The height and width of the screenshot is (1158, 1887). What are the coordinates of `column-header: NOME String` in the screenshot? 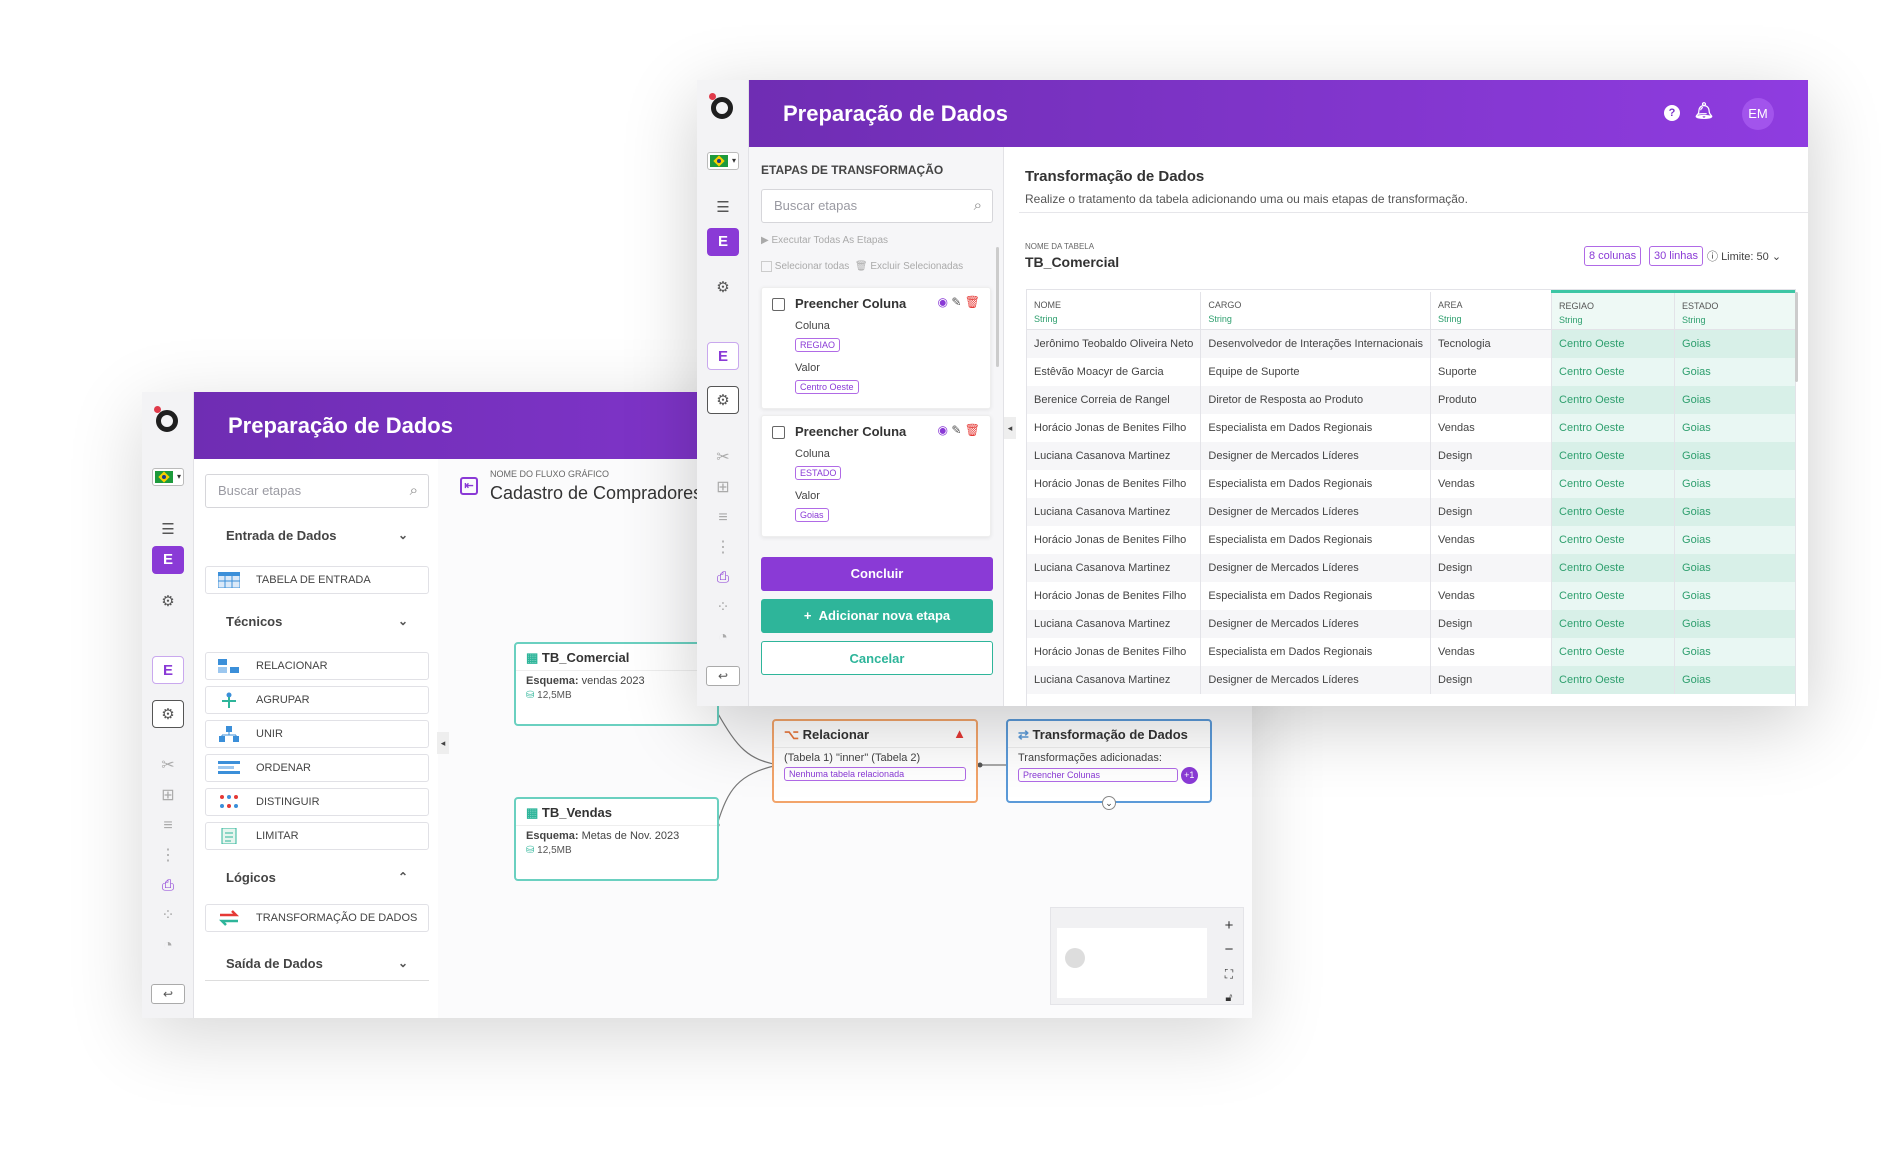 It's located at (1114, 310).